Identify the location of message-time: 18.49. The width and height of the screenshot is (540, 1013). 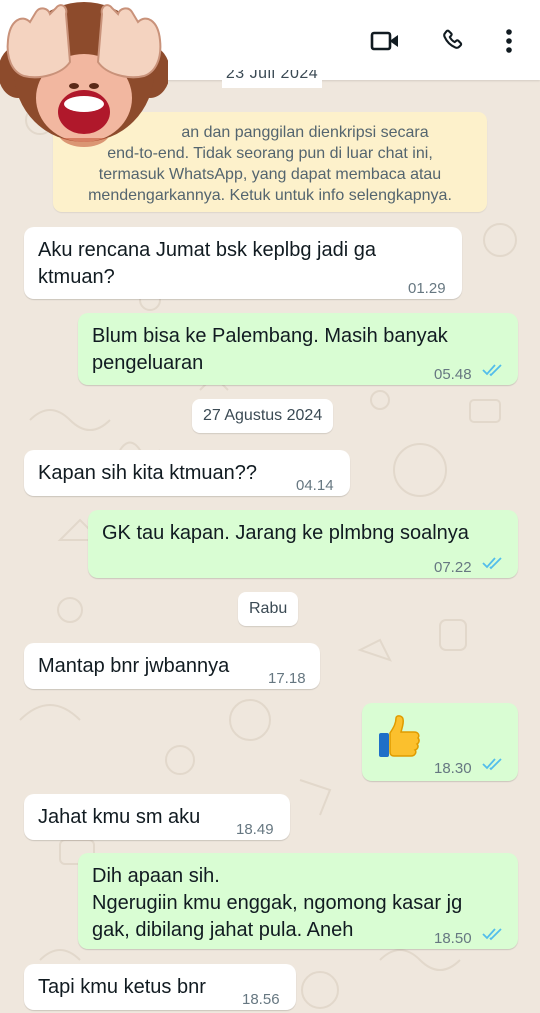
(255, 829).